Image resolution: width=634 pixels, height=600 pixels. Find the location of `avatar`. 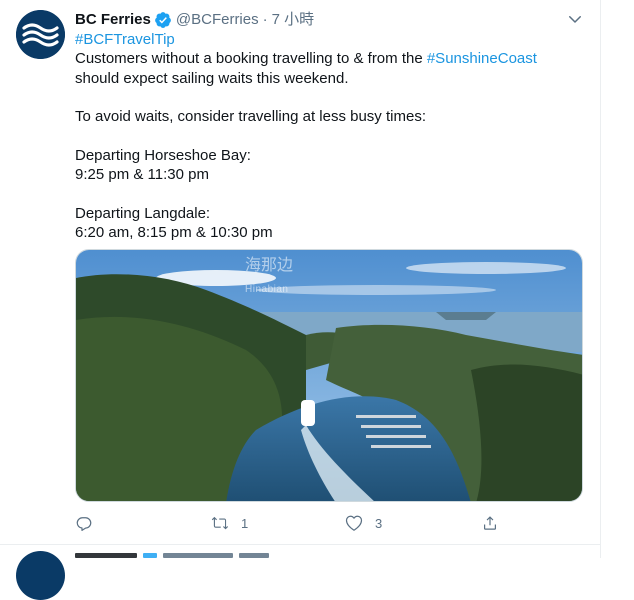

avatar is located at coordinates (40, 34).